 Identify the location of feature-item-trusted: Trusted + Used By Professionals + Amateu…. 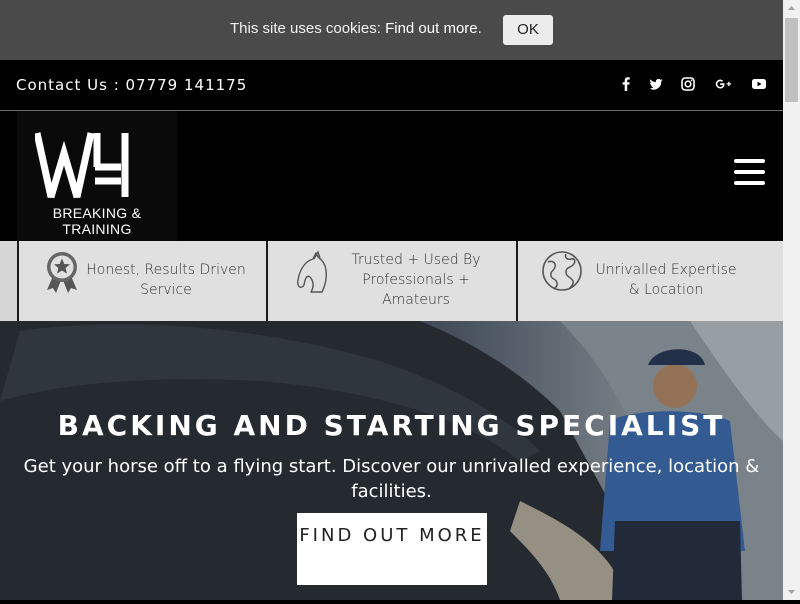
(392, 281).